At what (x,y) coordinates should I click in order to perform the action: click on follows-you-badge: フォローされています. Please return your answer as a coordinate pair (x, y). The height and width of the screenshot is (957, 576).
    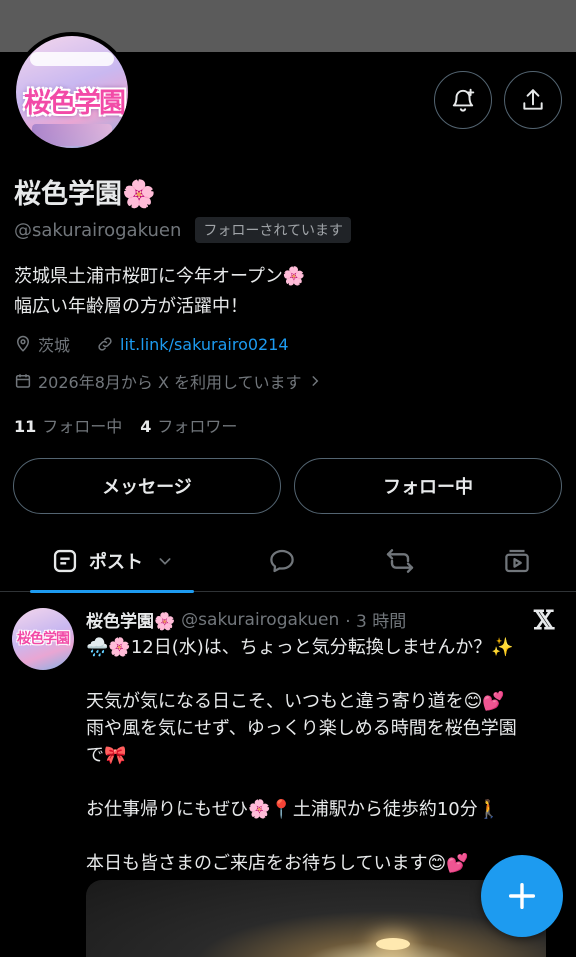
    Looking at the image, I should click on (273, 230).